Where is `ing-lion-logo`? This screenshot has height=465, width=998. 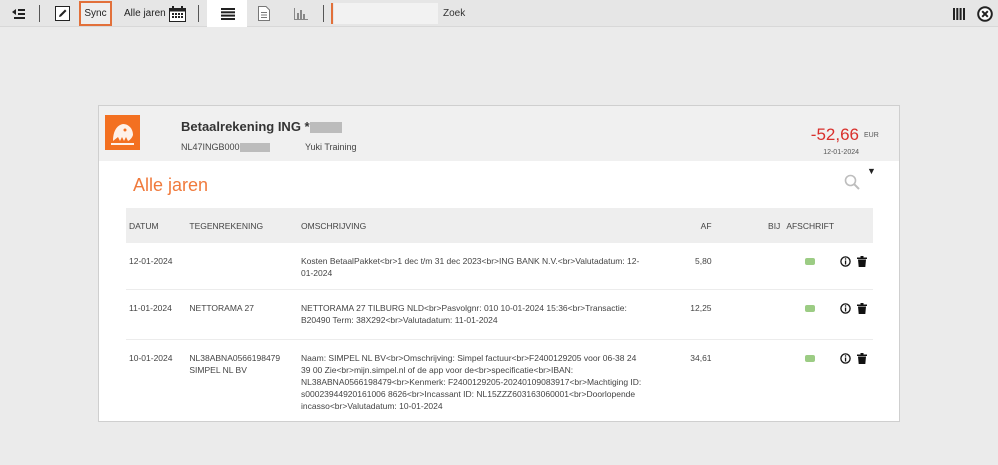 ing-lion-logo is located at coordinates (122, 132).